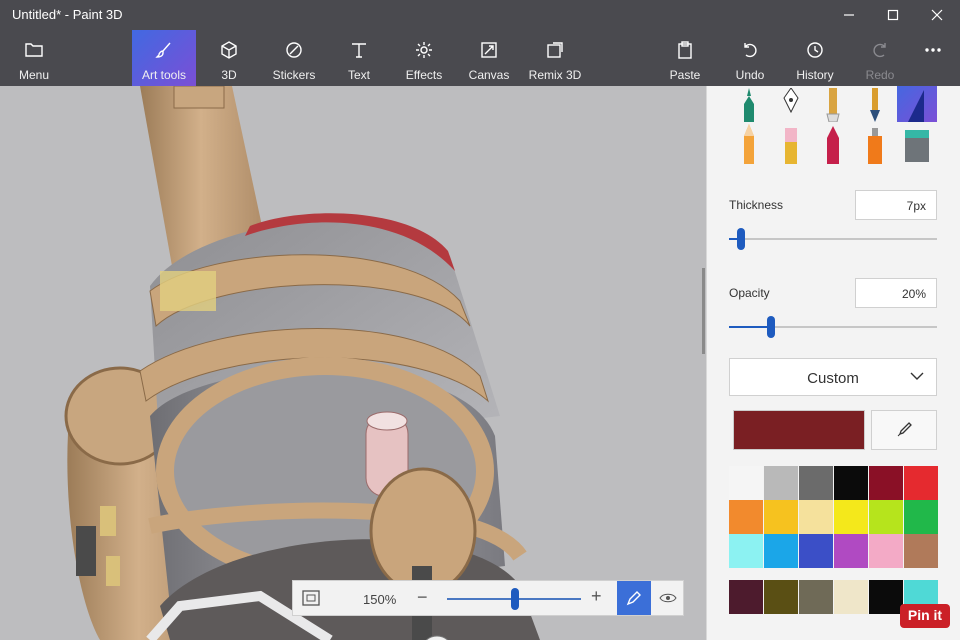  I want to click on paste-label: Paste, so click(685, 75).